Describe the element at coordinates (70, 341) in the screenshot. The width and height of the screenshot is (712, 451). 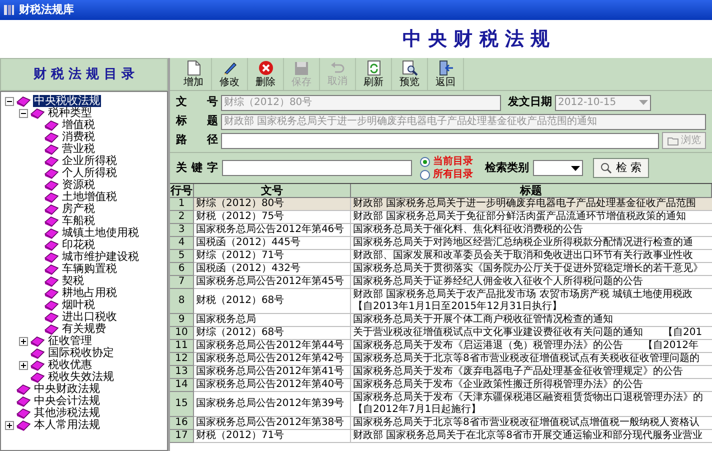
I see `tree-item: 征收管理` at that location.